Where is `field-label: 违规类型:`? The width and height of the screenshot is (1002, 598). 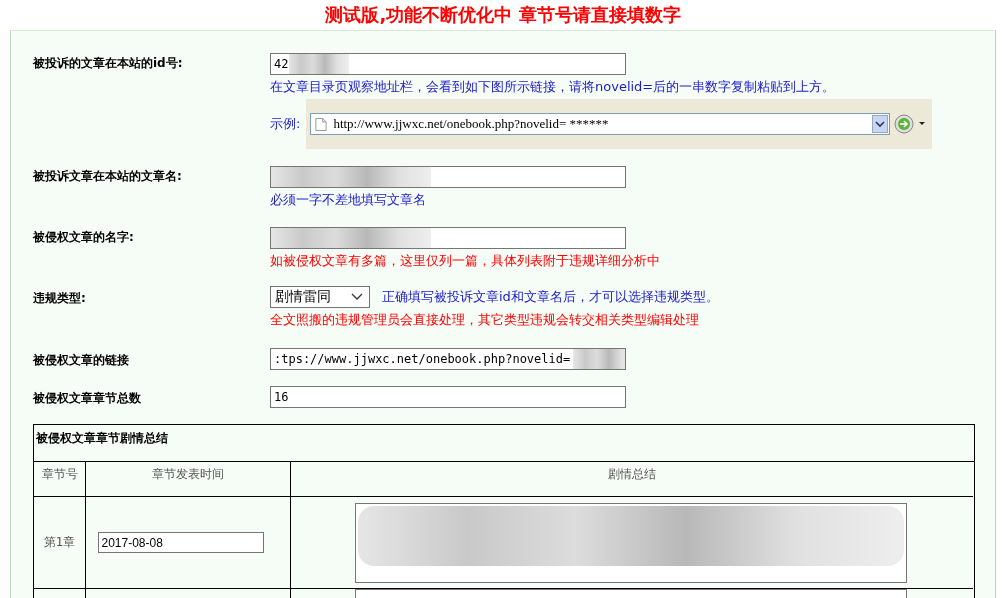
field-label: 违规类型: is located at coordinates (60, 298).